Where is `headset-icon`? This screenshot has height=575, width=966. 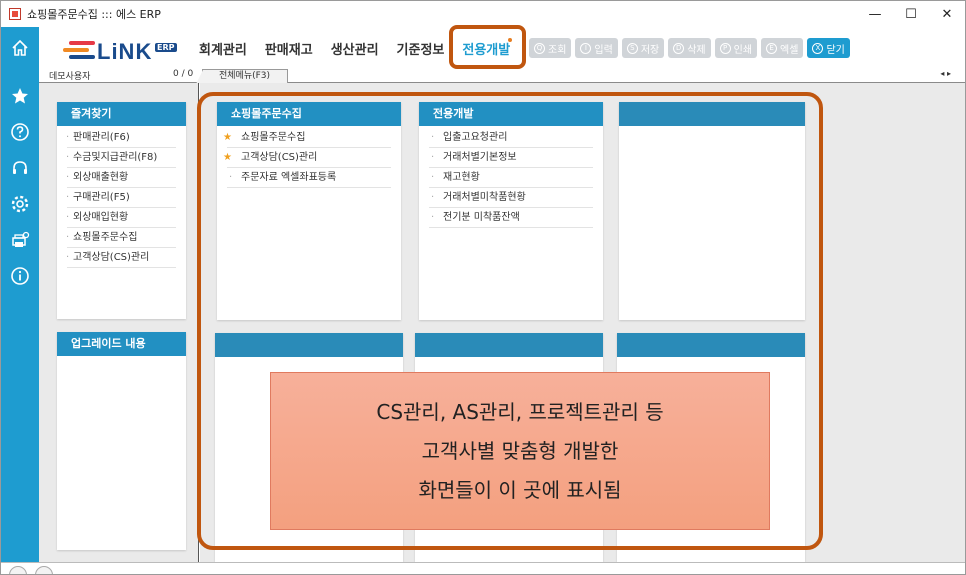
headset-icon is located at coordinates (20, 168).